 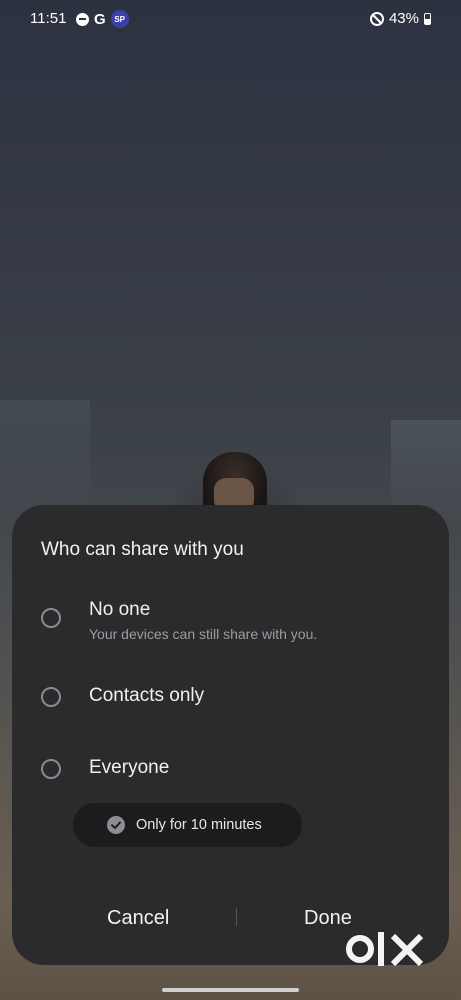 I want to click on cancel-button: Cancel, so click(x=138, y=918).